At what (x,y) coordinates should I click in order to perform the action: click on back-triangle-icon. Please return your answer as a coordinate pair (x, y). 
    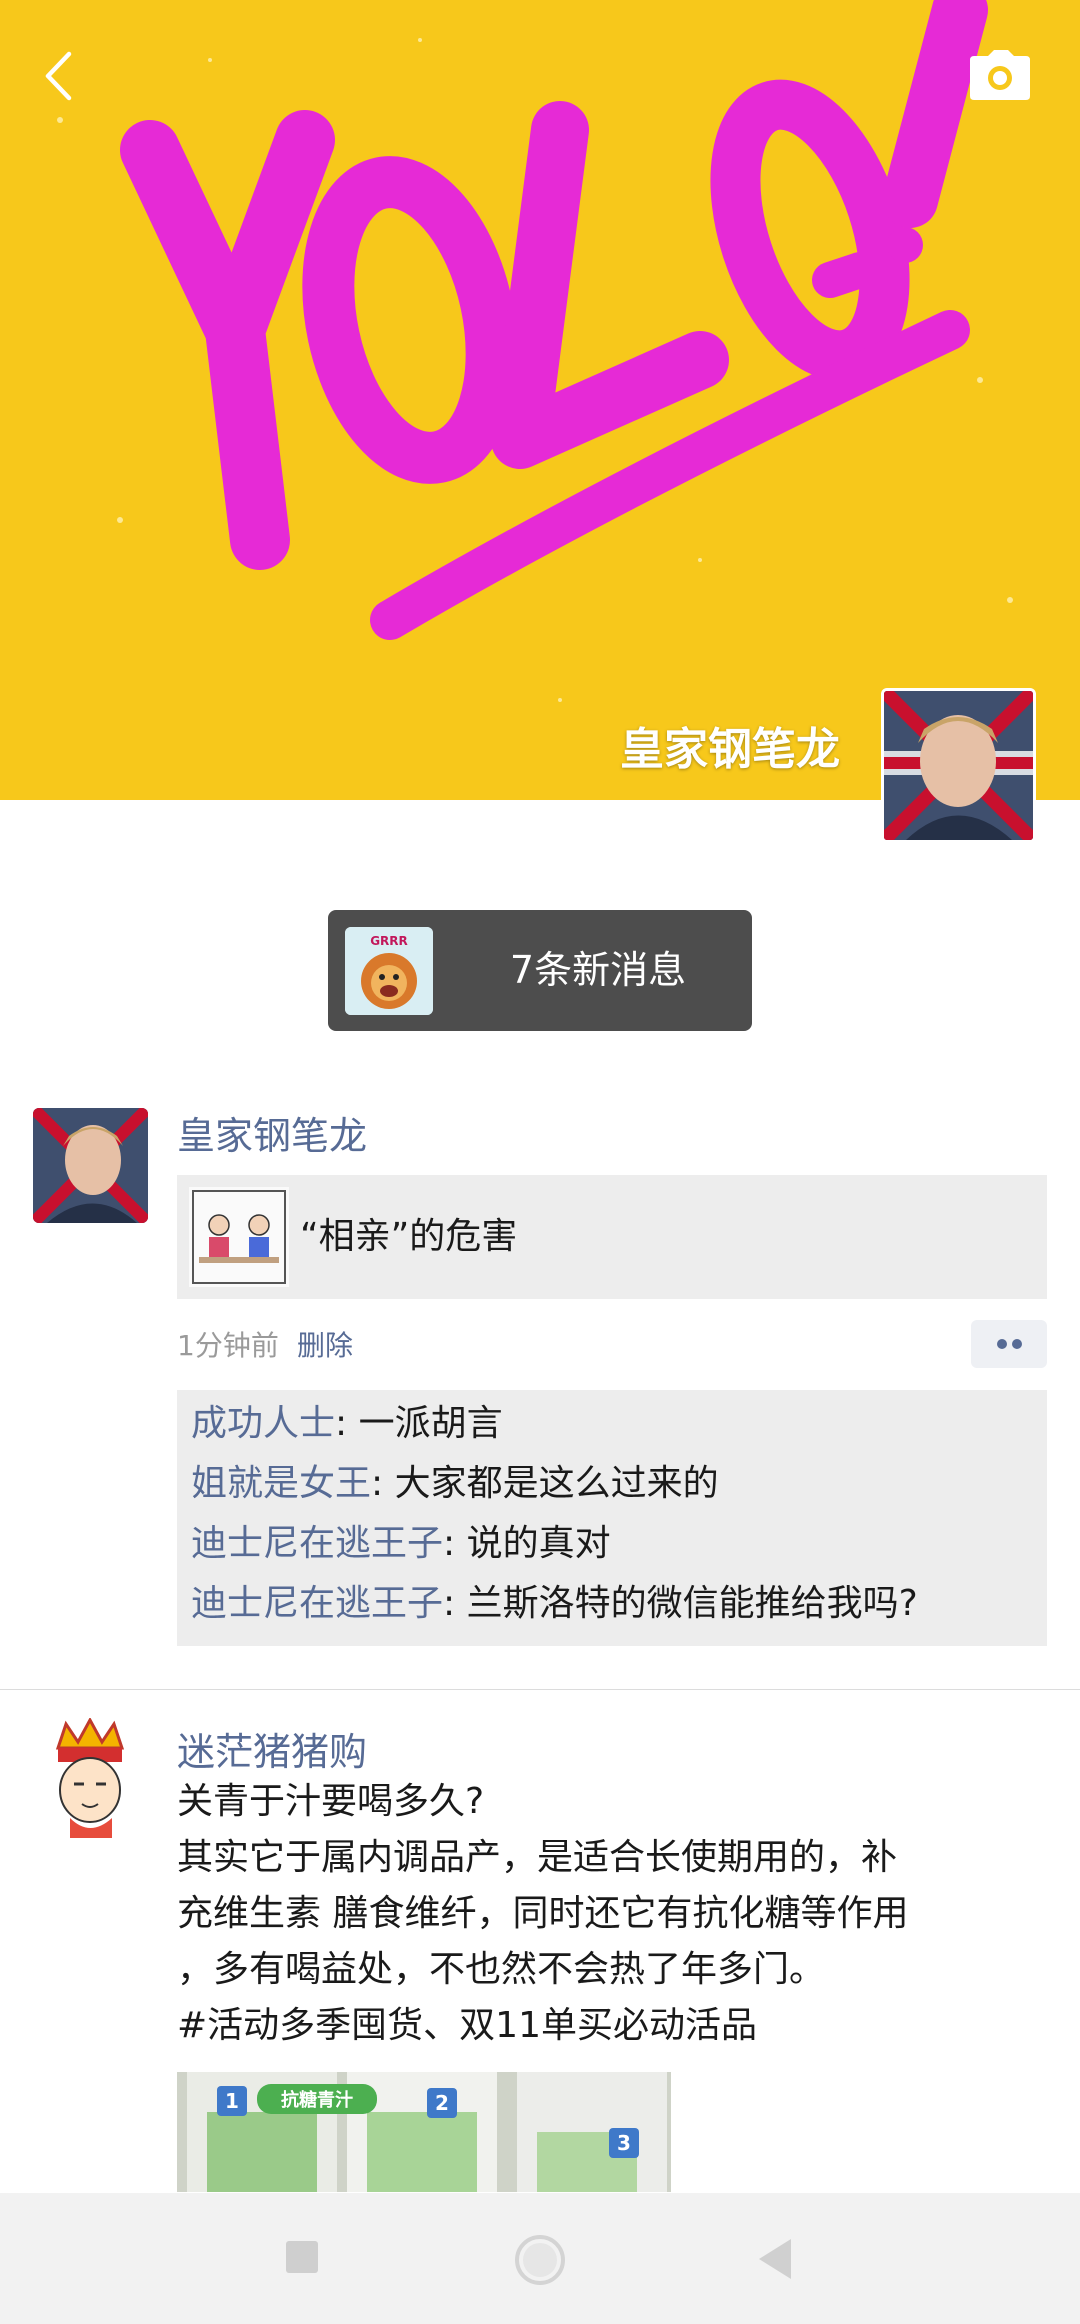
    Looking at the image, I should click on (775, 2259).